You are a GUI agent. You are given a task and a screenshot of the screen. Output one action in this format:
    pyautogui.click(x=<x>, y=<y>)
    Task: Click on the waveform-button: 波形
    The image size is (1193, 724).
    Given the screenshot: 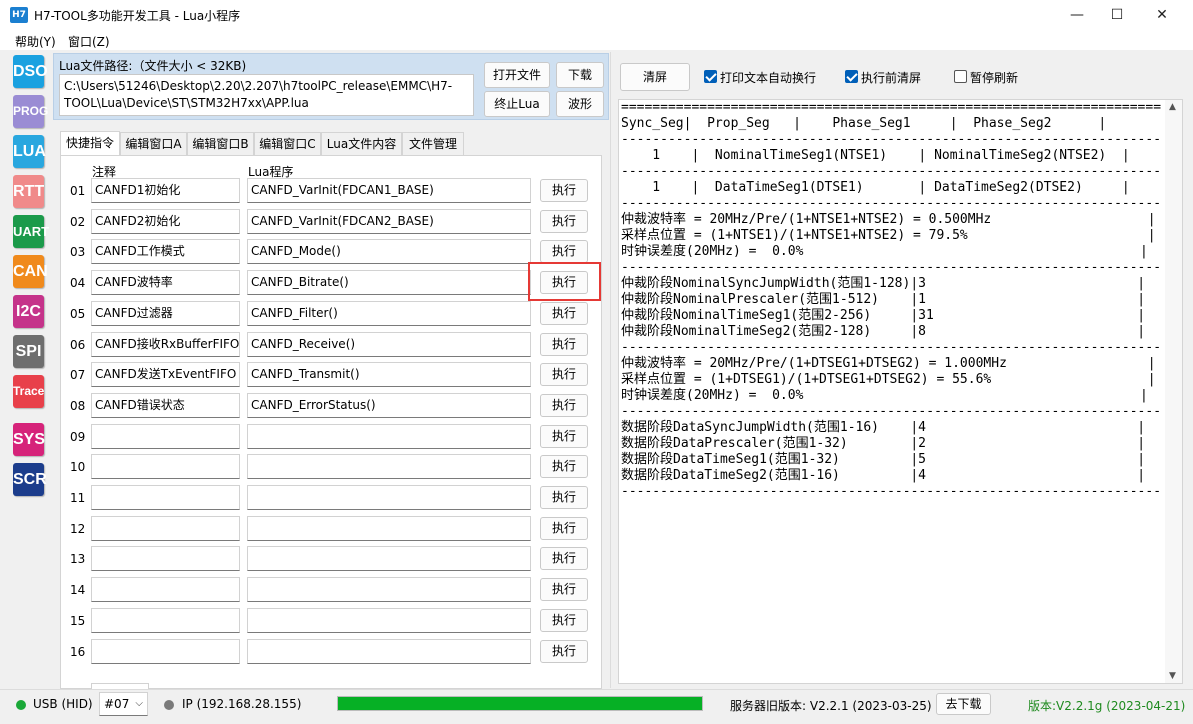 What is the action you would take?
    pyautogui.click(x=580, y=104)
    